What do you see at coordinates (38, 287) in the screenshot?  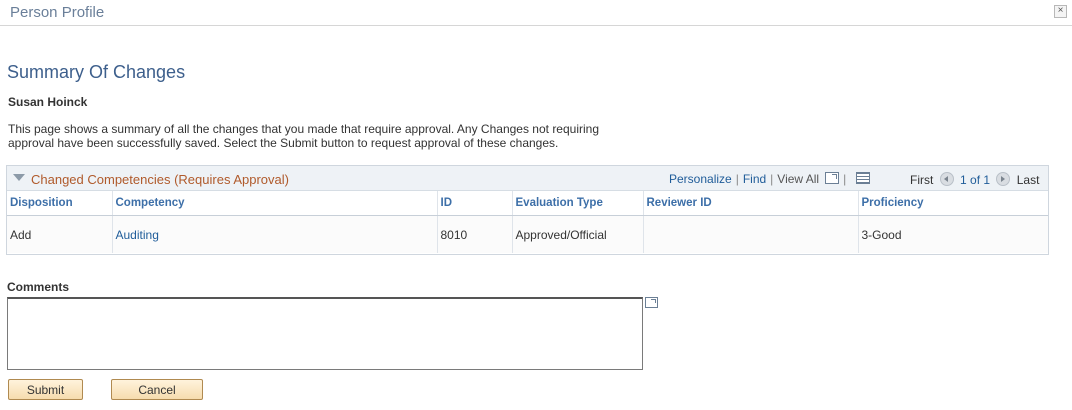 I see `comments-label: Comments` at bounding box center [38, 287].